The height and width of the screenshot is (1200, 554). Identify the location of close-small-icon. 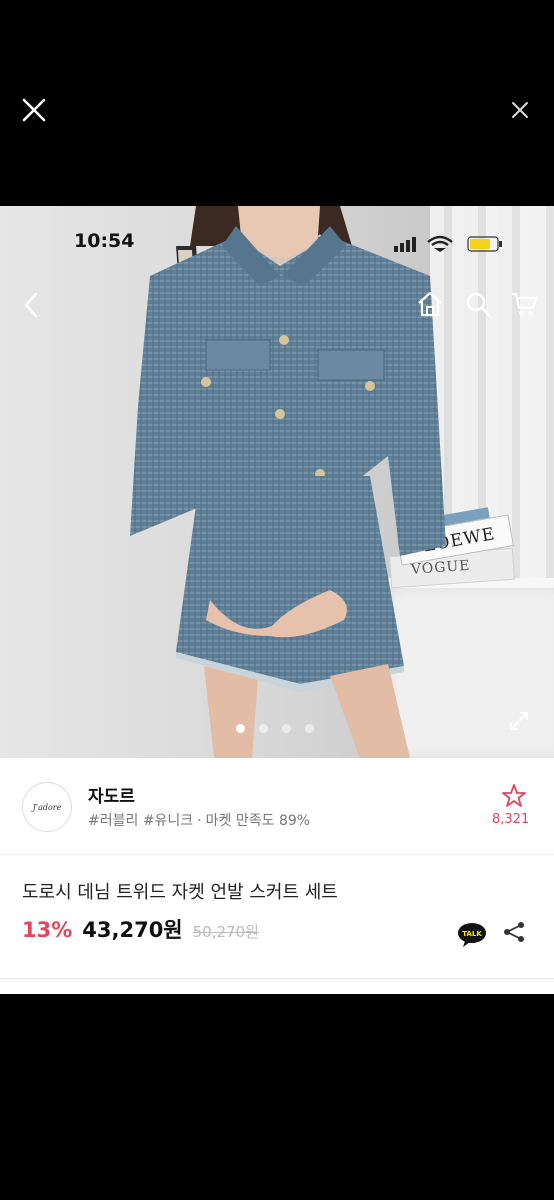
(520, 110).